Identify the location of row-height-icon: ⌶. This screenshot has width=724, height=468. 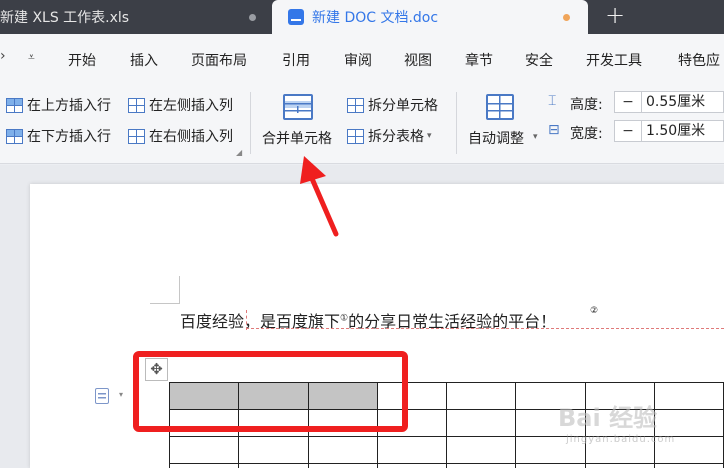
(552, 101).